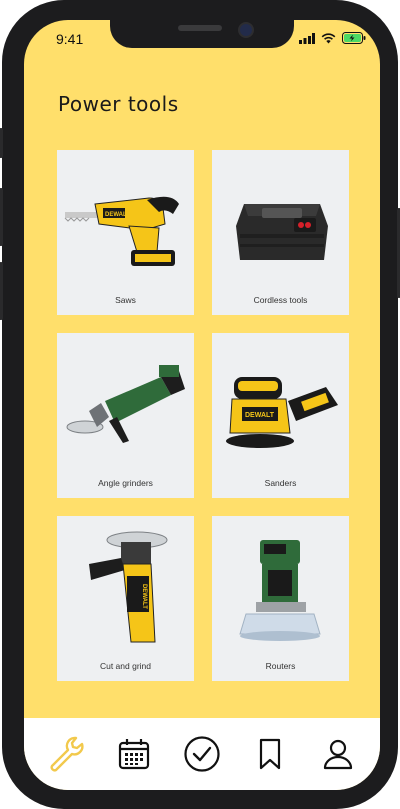 This screenshot has height=809, width=400. I want to click on router-image, so click(280, 590).